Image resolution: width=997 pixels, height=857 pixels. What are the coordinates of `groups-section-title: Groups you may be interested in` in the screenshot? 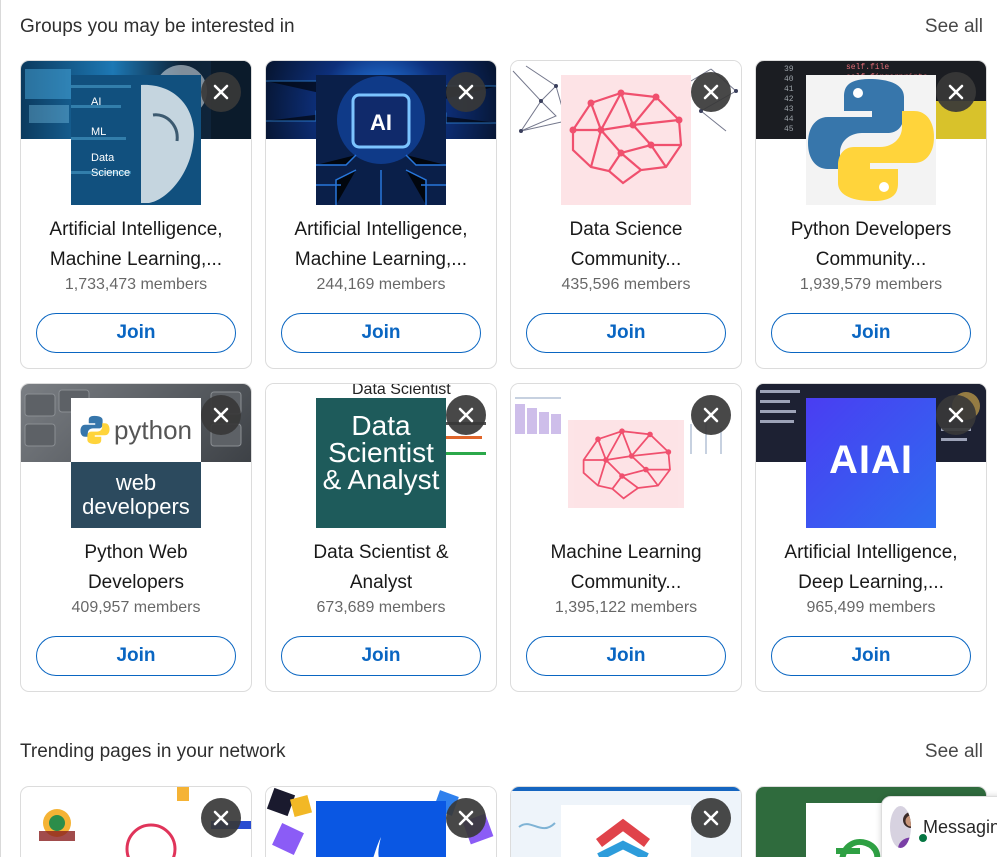 It's located at (157, 26).